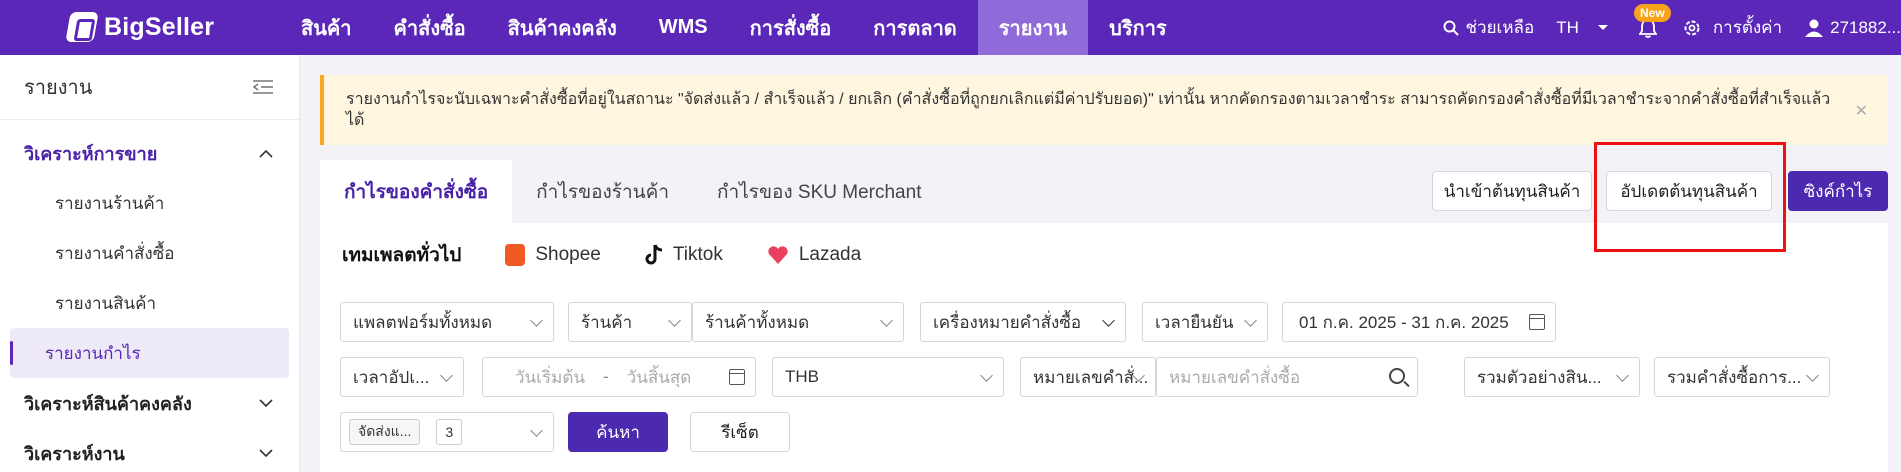 The width and height of the screenshot is (1901, 472). Describe the element at coordinates (1861, 111) in the screenshot. I see `close-icon: ✕` at that location.